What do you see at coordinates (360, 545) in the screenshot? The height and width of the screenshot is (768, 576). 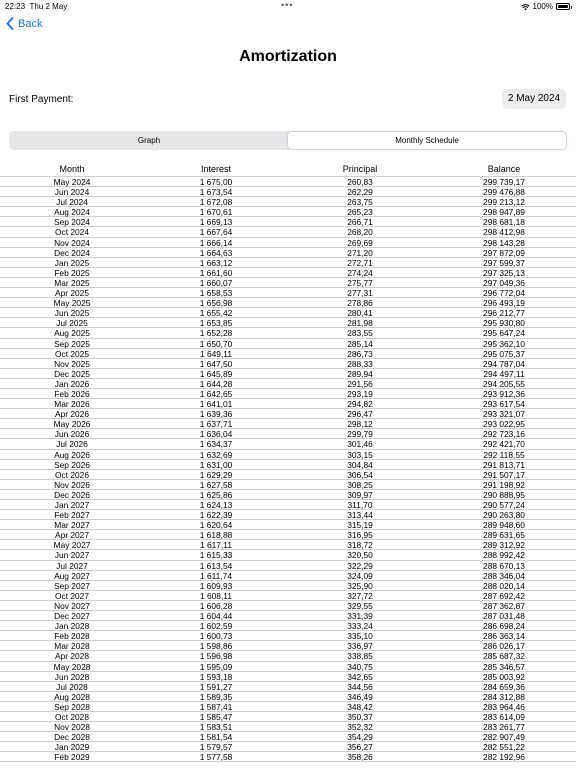 I see `cell-principal: 318,72` at bounding box center [360, 545].